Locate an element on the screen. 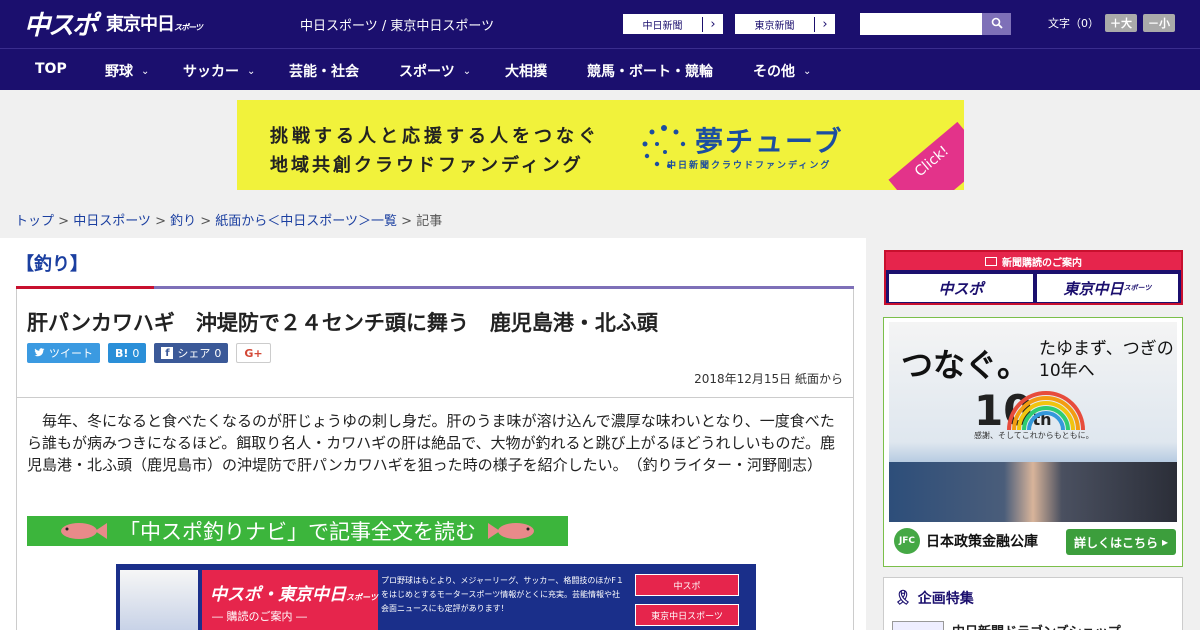 This screenshot has width=1200, height=630. facebook-share-button: f シェア 0 is located at coordinates (191, 353).